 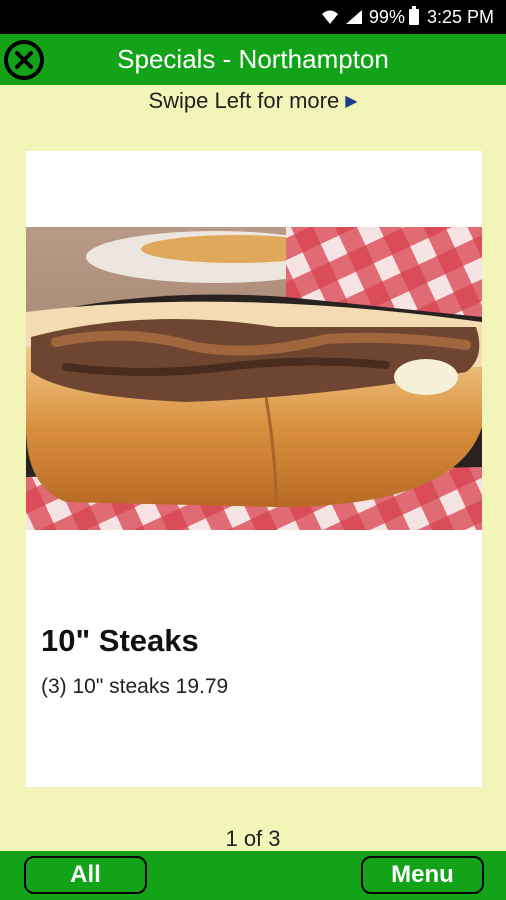 What do you see at coordinates (253, 875) in the screenshot?
I see `bottom-bar: All Menu` at bounding box center [253, 875].